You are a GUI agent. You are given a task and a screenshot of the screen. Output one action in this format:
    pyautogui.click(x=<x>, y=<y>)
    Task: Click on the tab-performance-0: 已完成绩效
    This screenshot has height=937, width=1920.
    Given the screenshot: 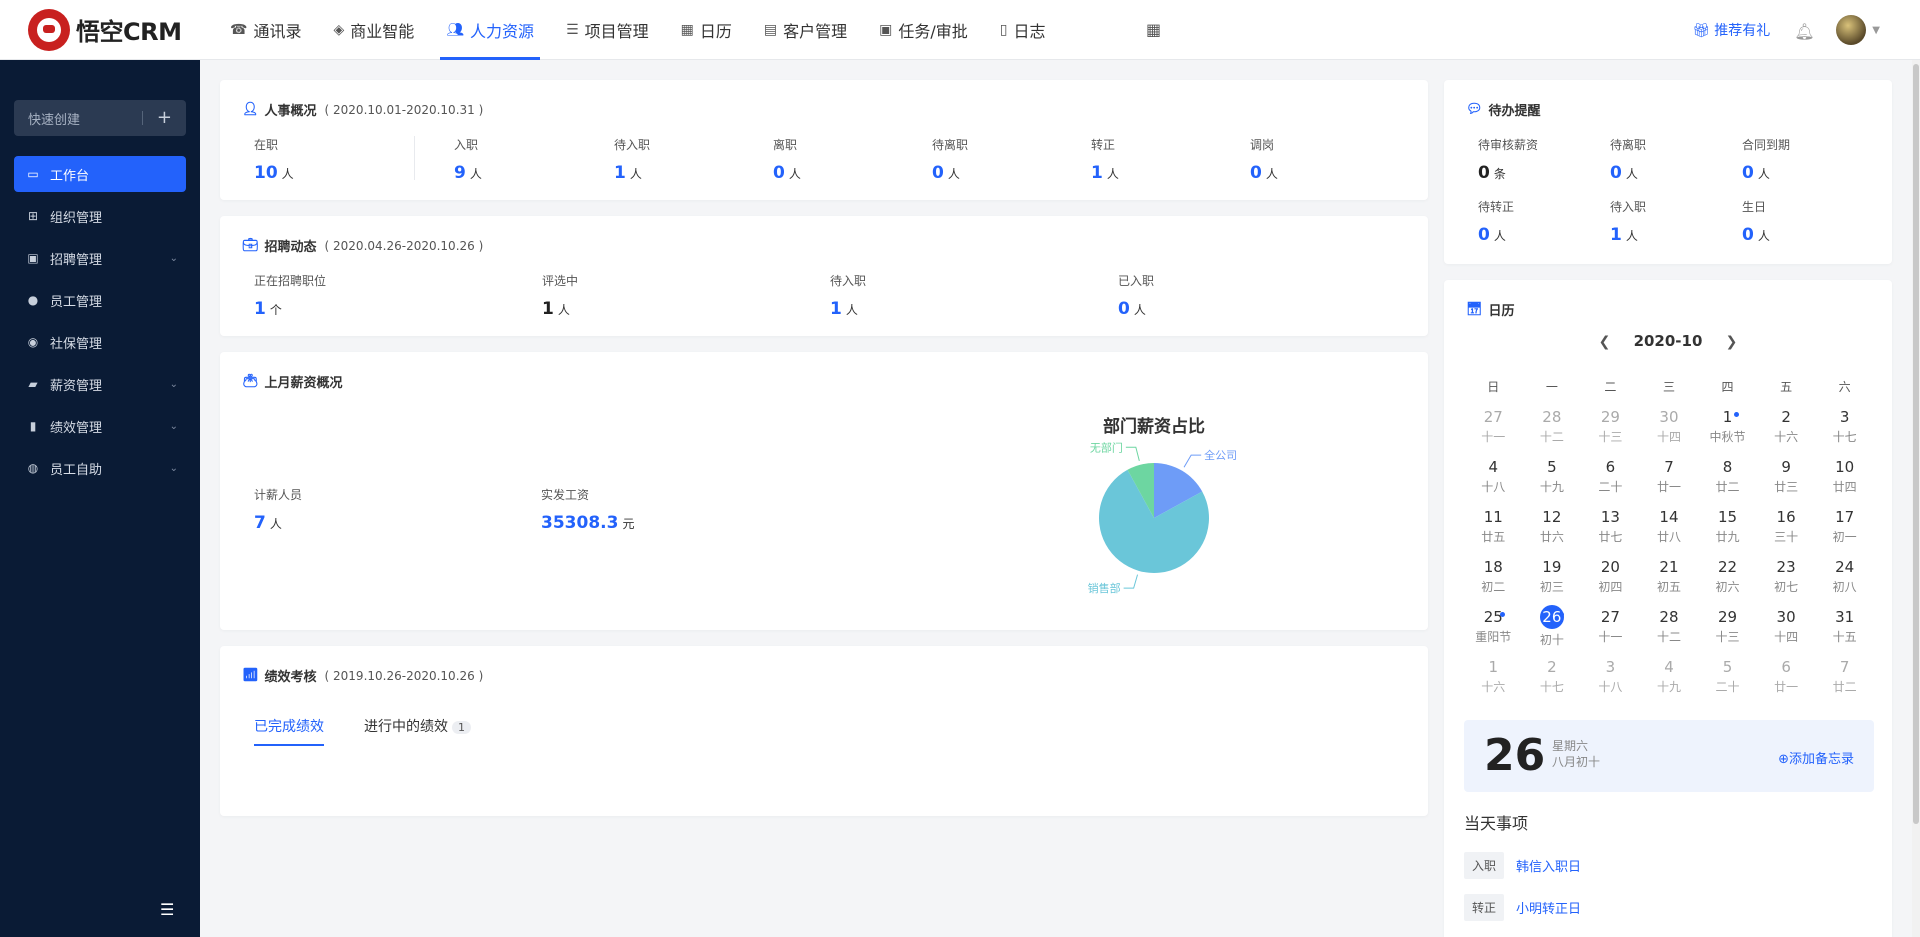 What is the action you would take?
    pyautogui.click(x=289, y=731)
    